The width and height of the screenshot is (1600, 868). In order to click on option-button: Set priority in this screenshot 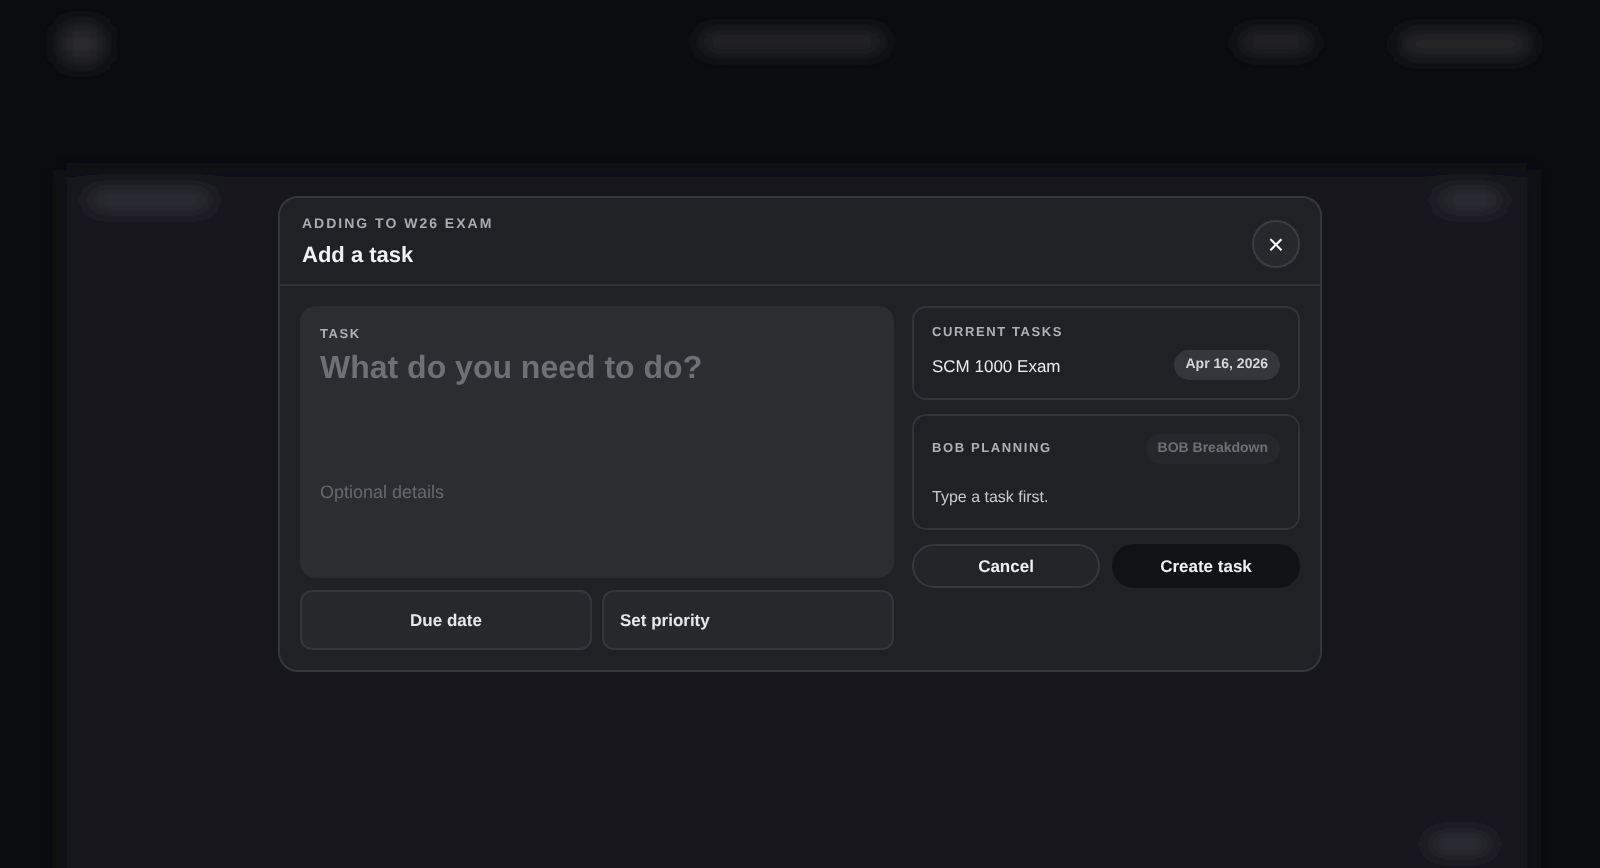, I will do `click(748, 620)`.